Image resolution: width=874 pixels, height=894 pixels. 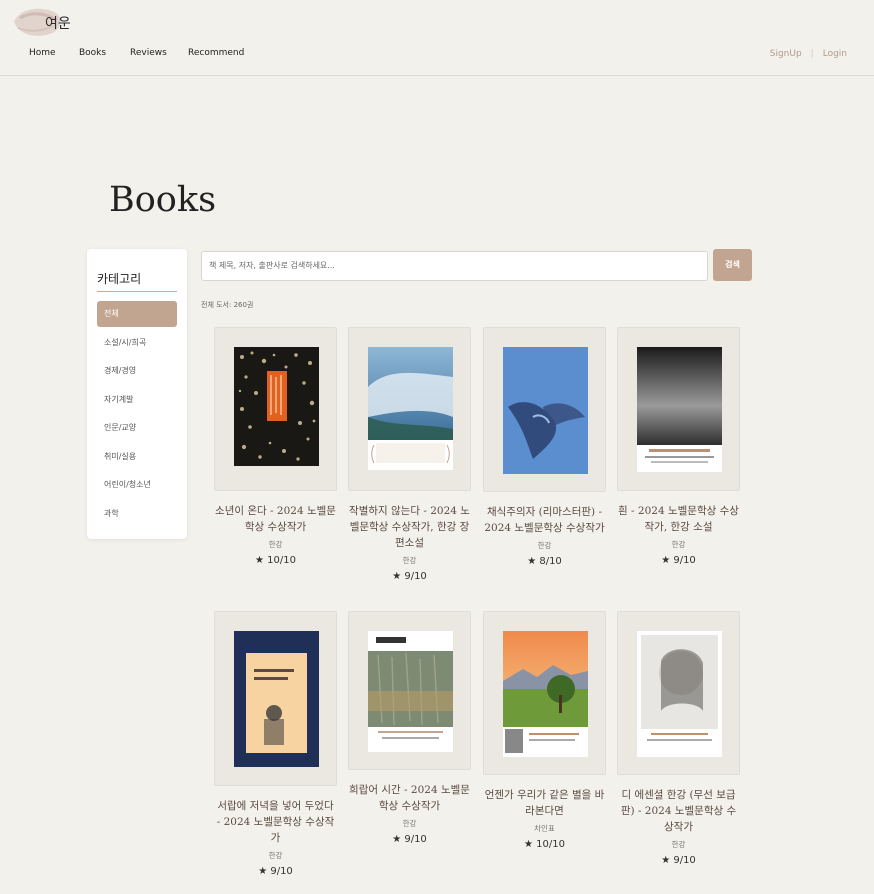 I want to click on book-title: 디 에센셜 한강 (무선 보급판) - 2024 노벨문학상 수상작가, so click(x=678, y=811).